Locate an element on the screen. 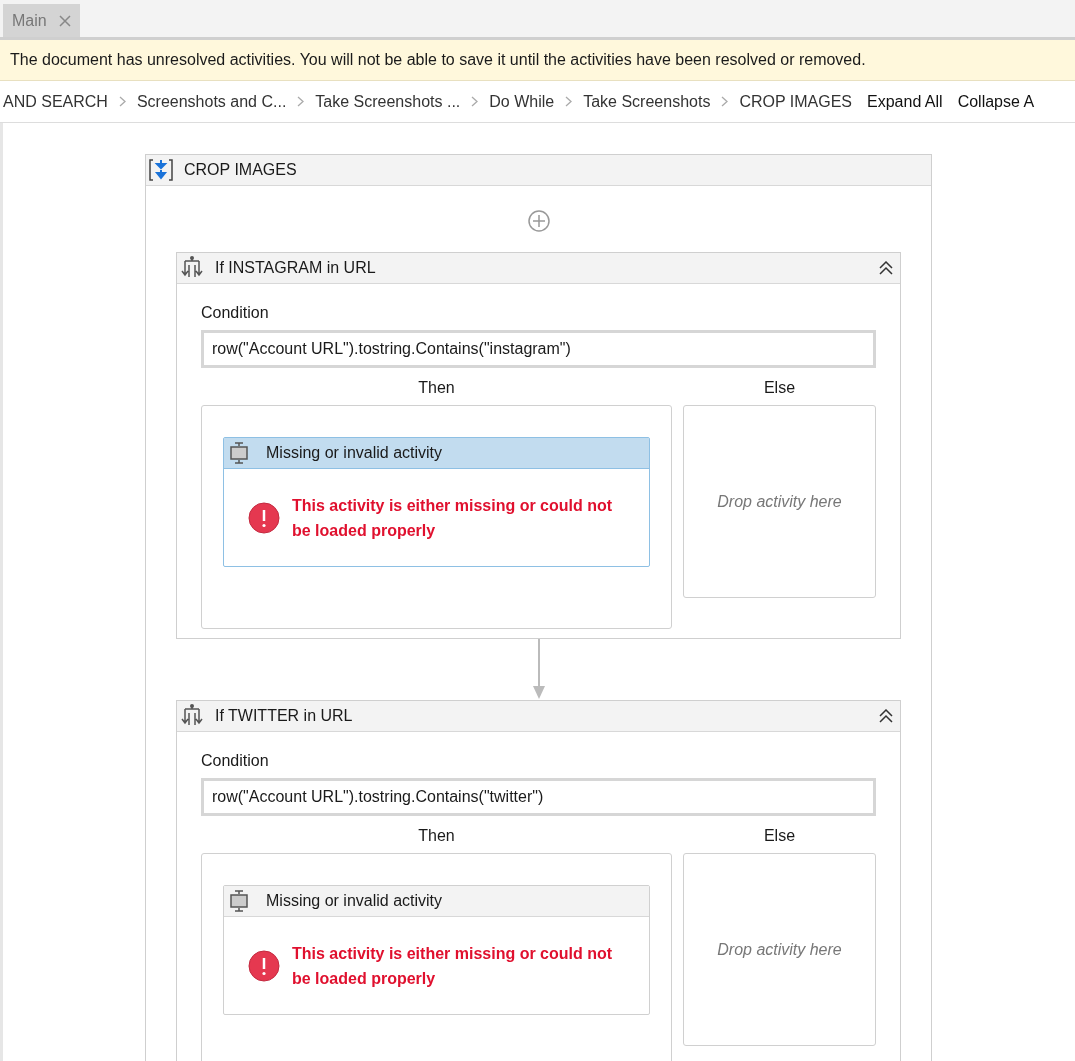 The height and width of the screenshot is (1061, 1075). breadcrumb-link: Take Screenshots is located at coordinates (647, 101).